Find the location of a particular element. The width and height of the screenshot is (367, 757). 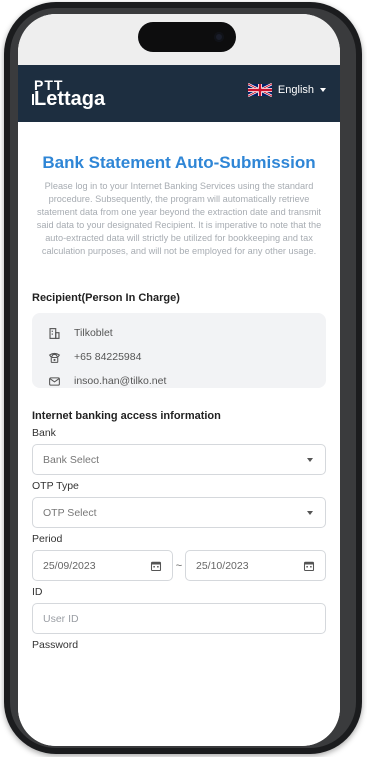

dynamic-island is located at coordinates (187, 37).